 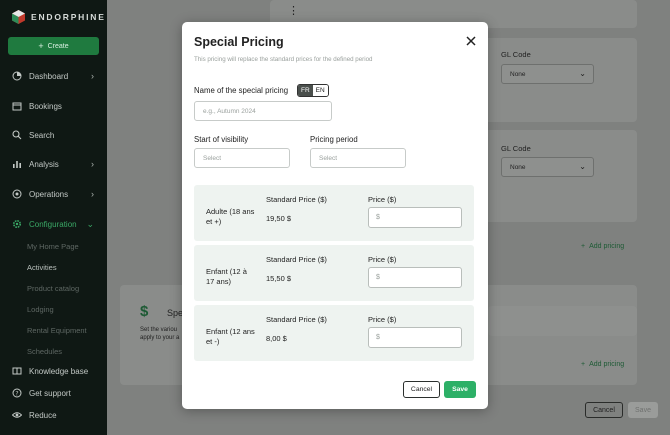 I want to click on sidebar-item-dashboard: Dashboard ›, so click(x=57, y=76).